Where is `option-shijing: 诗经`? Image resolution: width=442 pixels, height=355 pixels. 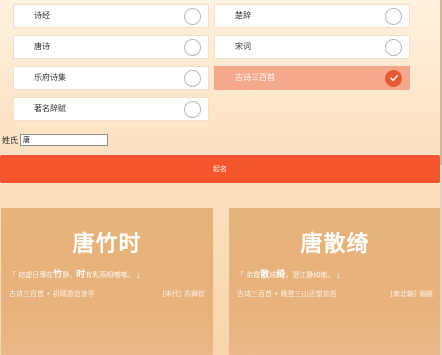 option-shijing: 诗经 is located at coordinates (111, 16).